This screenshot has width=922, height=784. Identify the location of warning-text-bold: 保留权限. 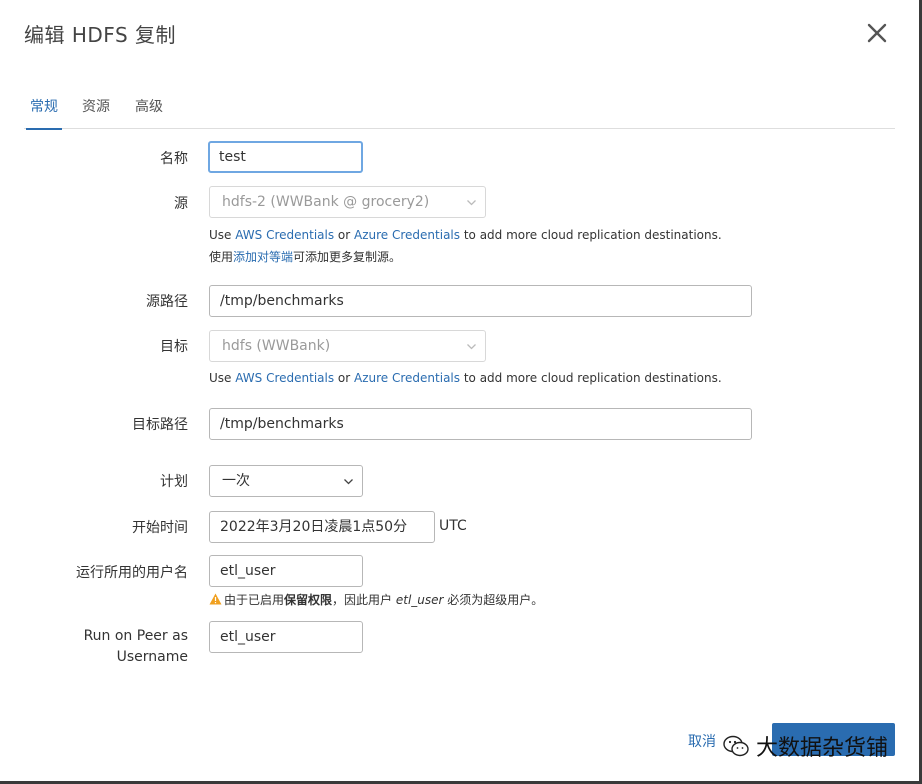
(308, 600).